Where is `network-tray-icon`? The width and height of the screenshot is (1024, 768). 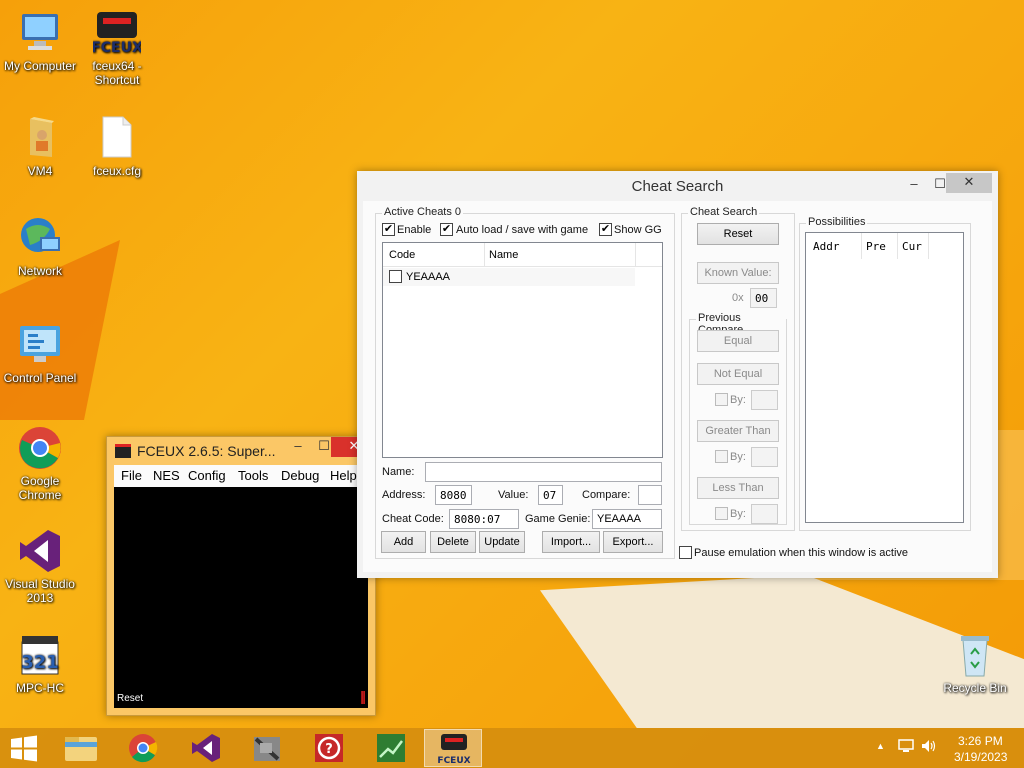 network-tray-icon is located at coordinates (906, 747).